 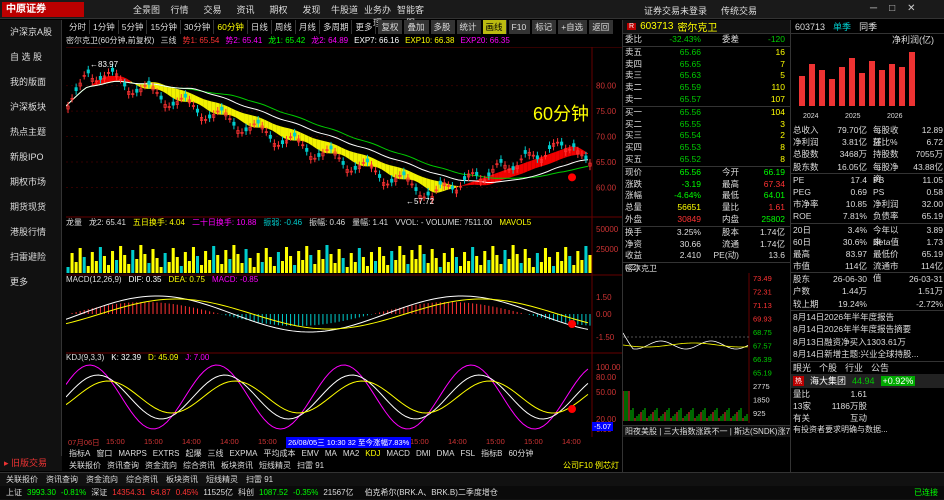 I want to click on minimize-icon: ─, so click(x=873, y=8).